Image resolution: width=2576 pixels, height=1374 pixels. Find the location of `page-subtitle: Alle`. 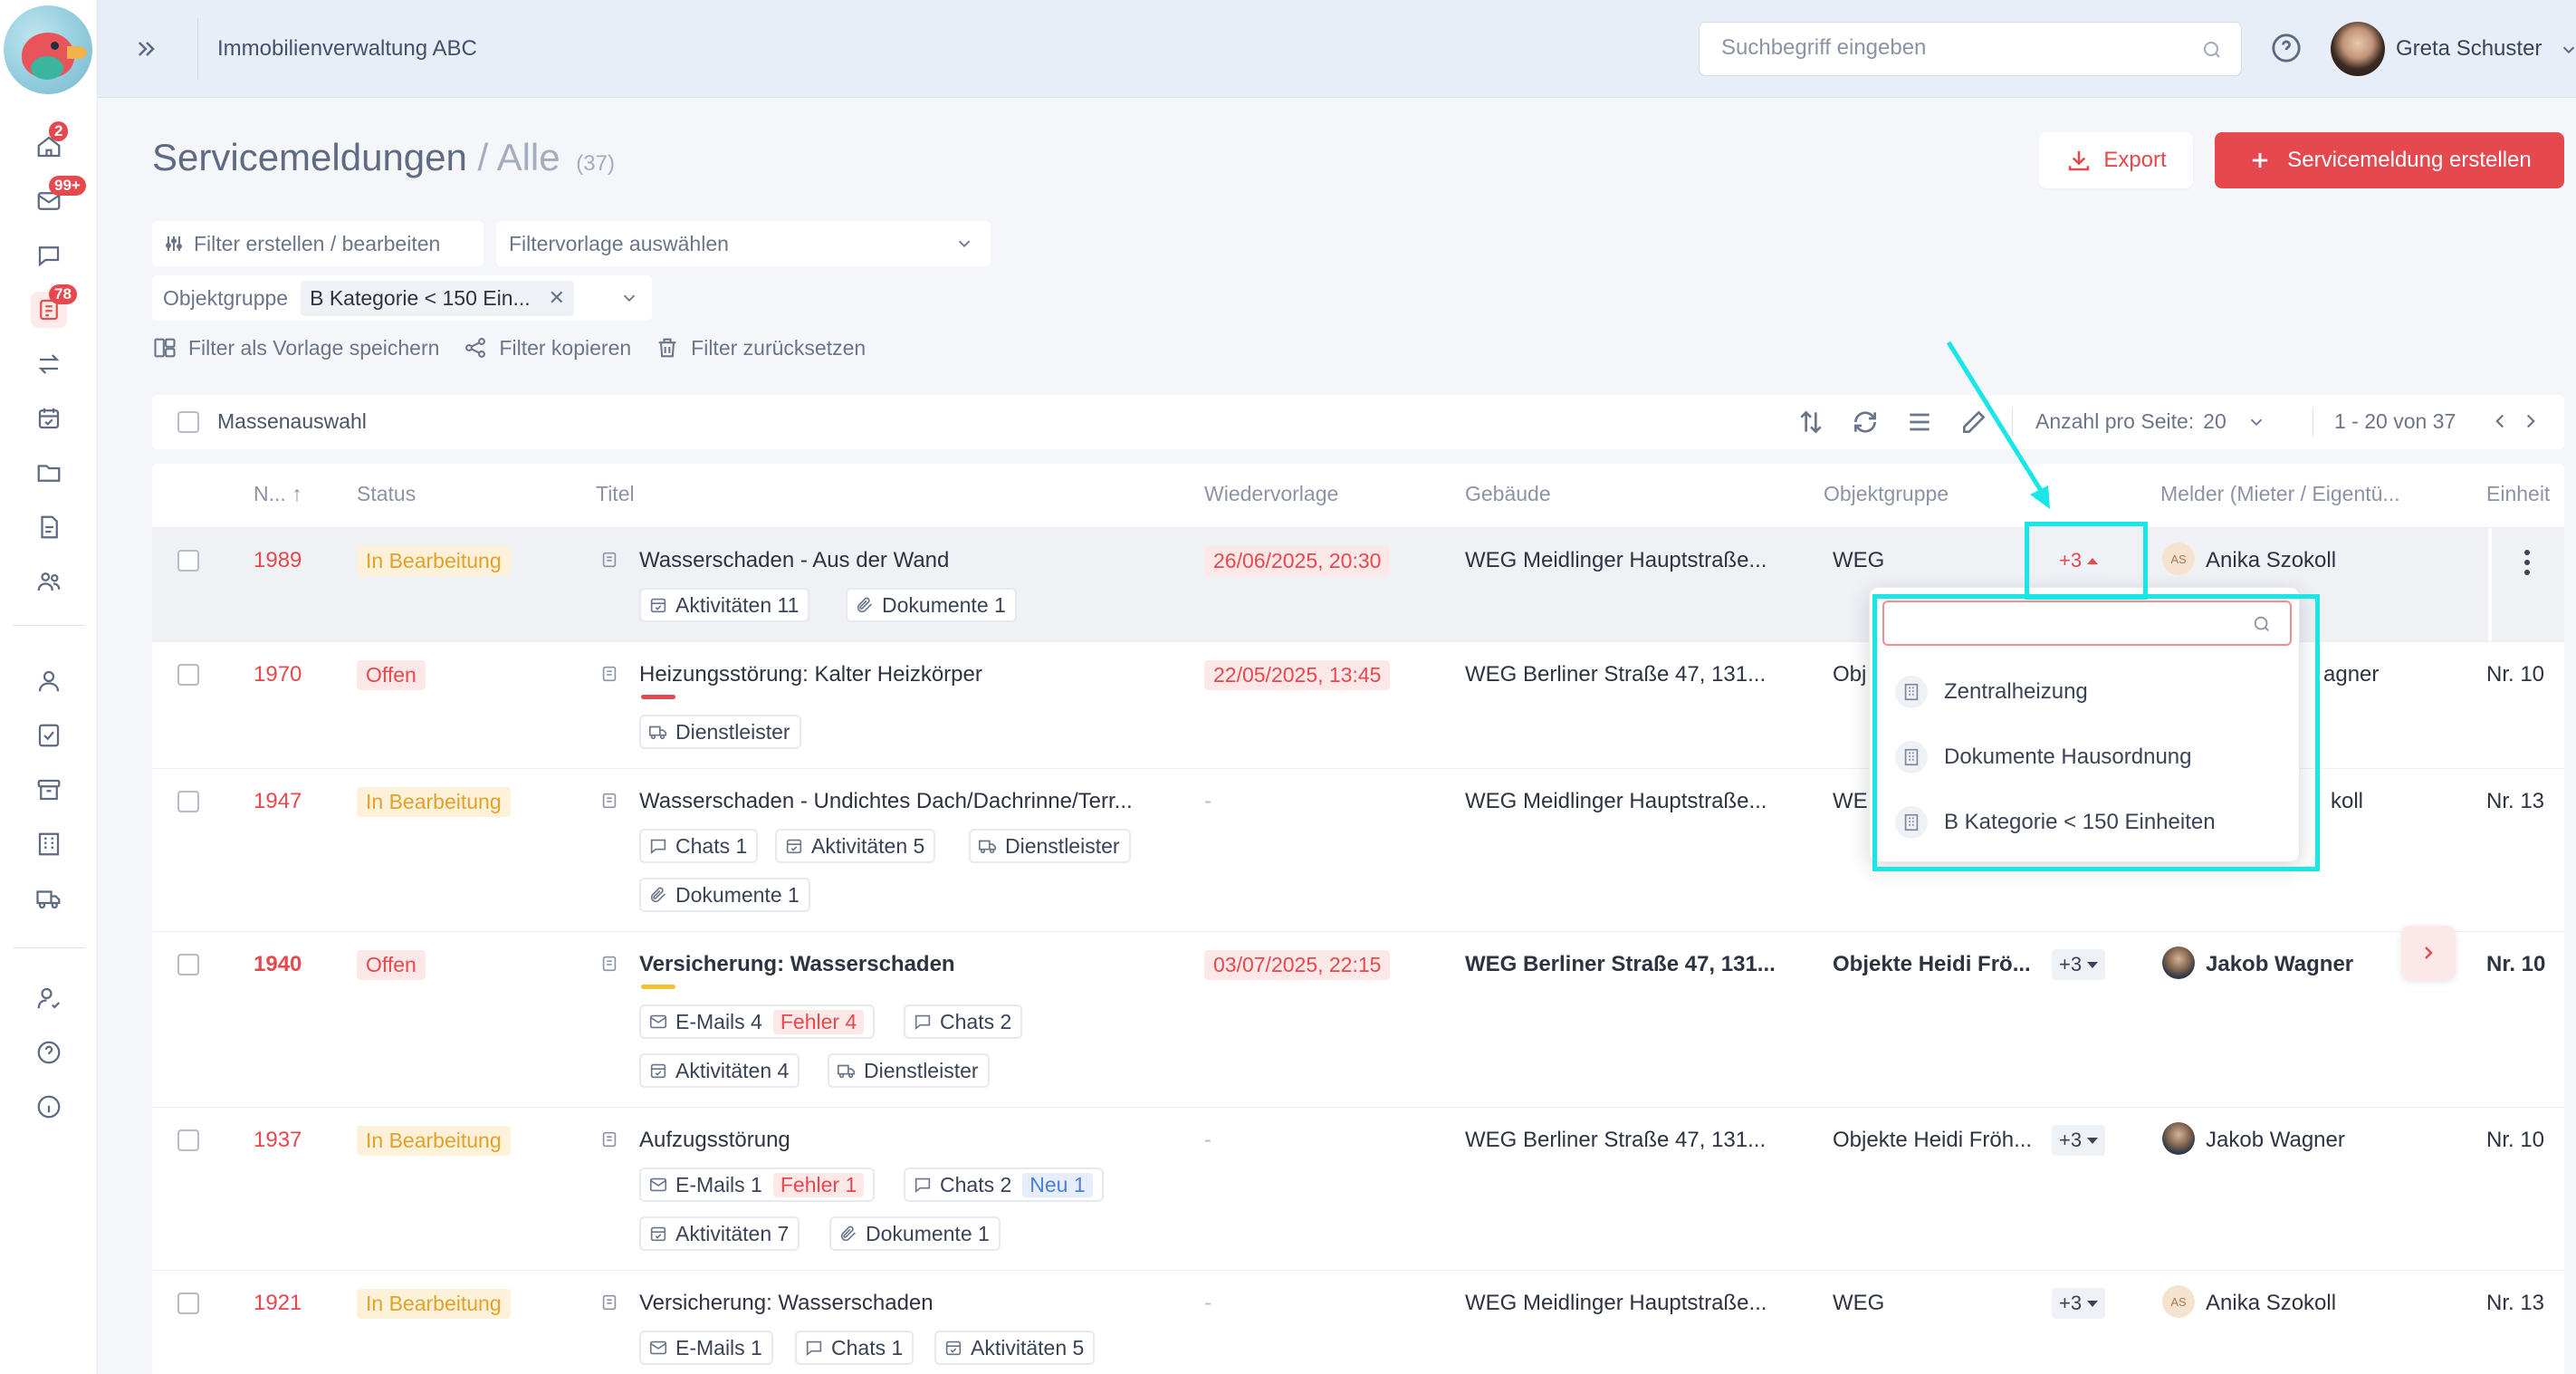

page-subtitle: Alle is located at coordinates (528, 157).